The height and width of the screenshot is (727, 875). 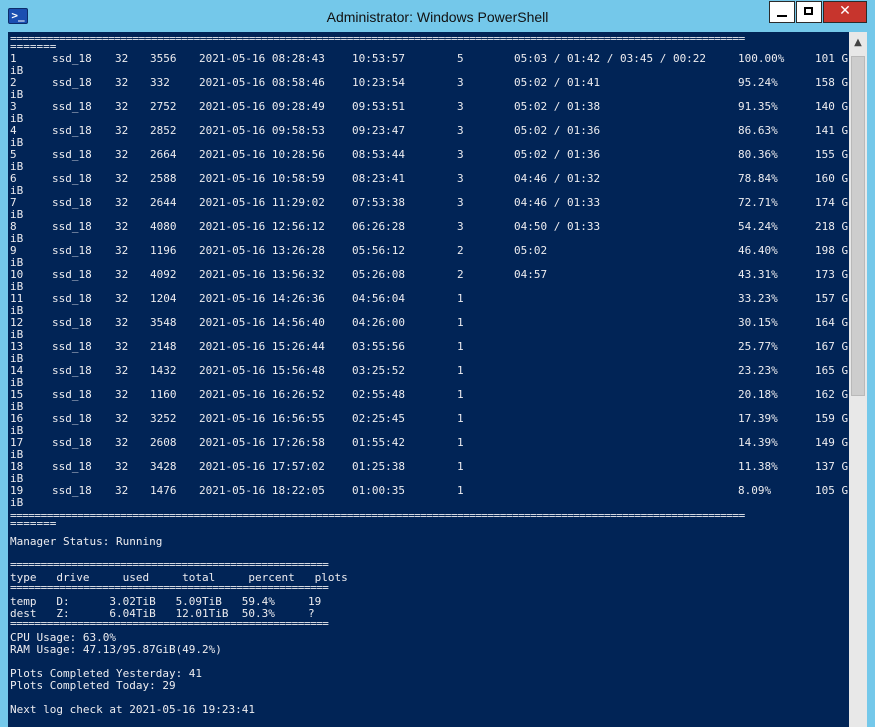 I want to click on col-progress: 95.24%, so click(x=758, y=82).